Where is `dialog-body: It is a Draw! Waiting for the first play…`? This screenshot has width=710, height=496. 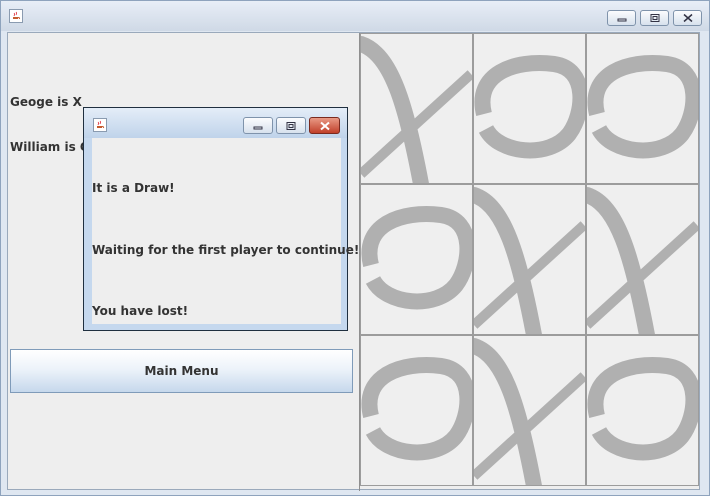 dialog-body: It is a Draw! Waiting for the first play… is located at coordinates (225, 231).